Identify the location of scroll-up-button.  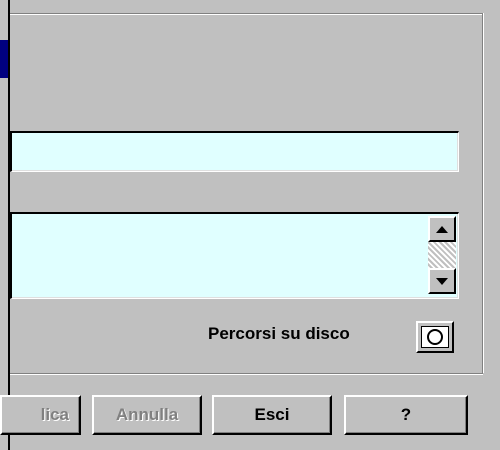
(442, 229).